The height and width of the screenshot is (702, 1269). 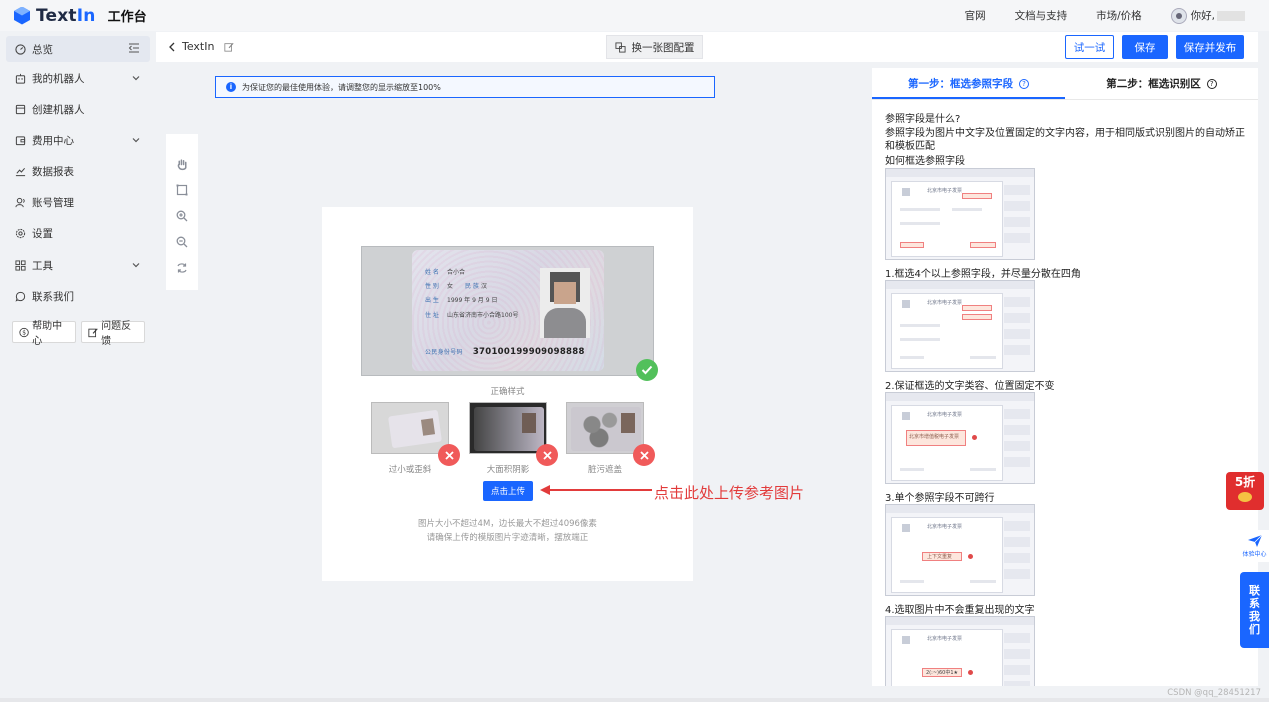 What do you see at coordinates (53, 296) in the screenshot?
I see `sidebar-item-label: 联系我们` at bounding box center [53, 296].